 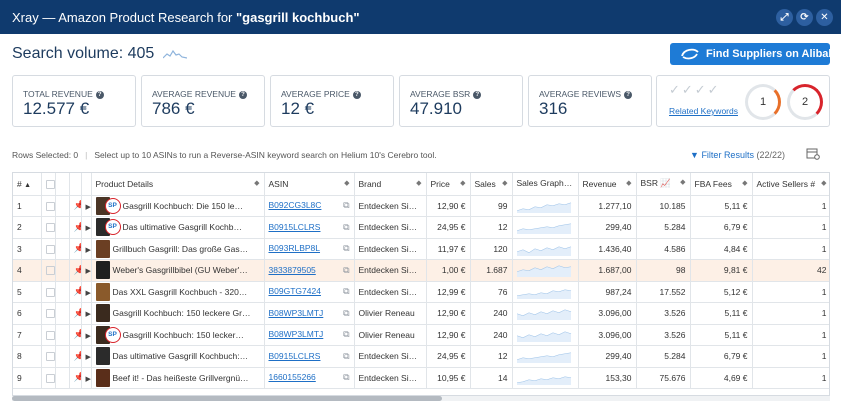 I want to click on col-header-price: Price ◆, so click(x=448, y=184).